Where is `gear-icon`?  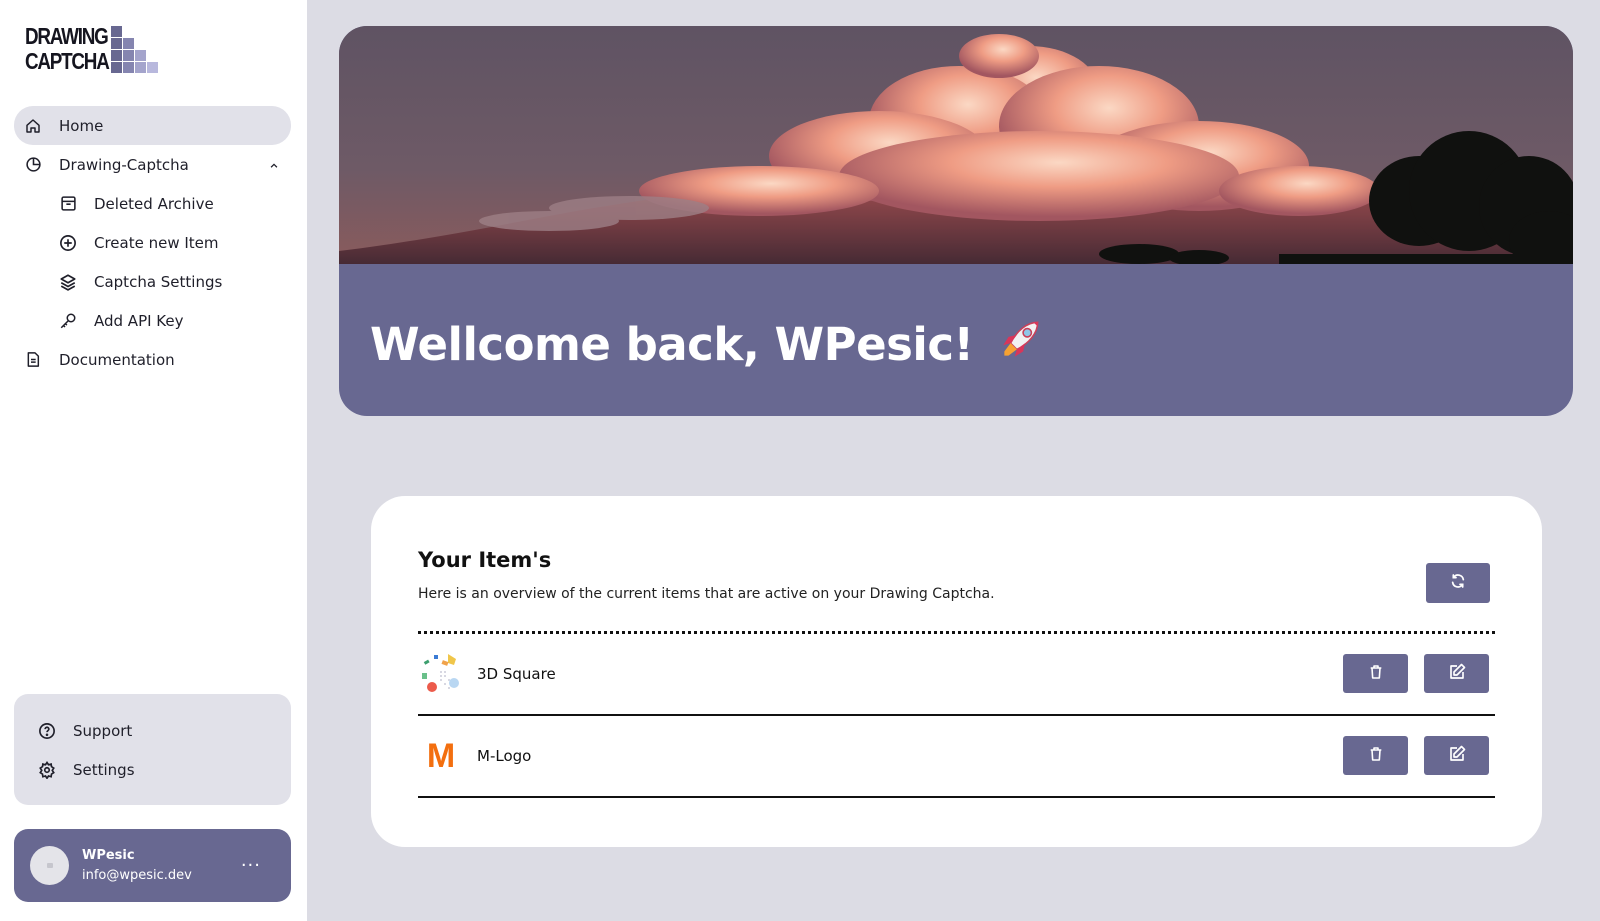 gear-icon is located at coordinates (47, 769).